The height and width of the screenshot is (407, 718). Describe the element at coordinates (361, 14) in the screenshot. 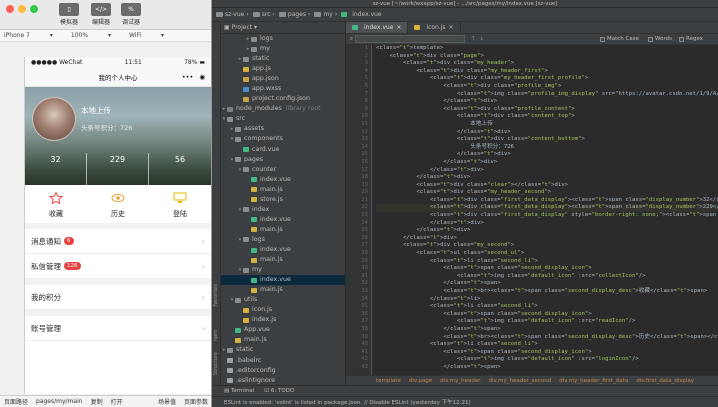

I see `breadcrumb-item: index.vue` at that location.